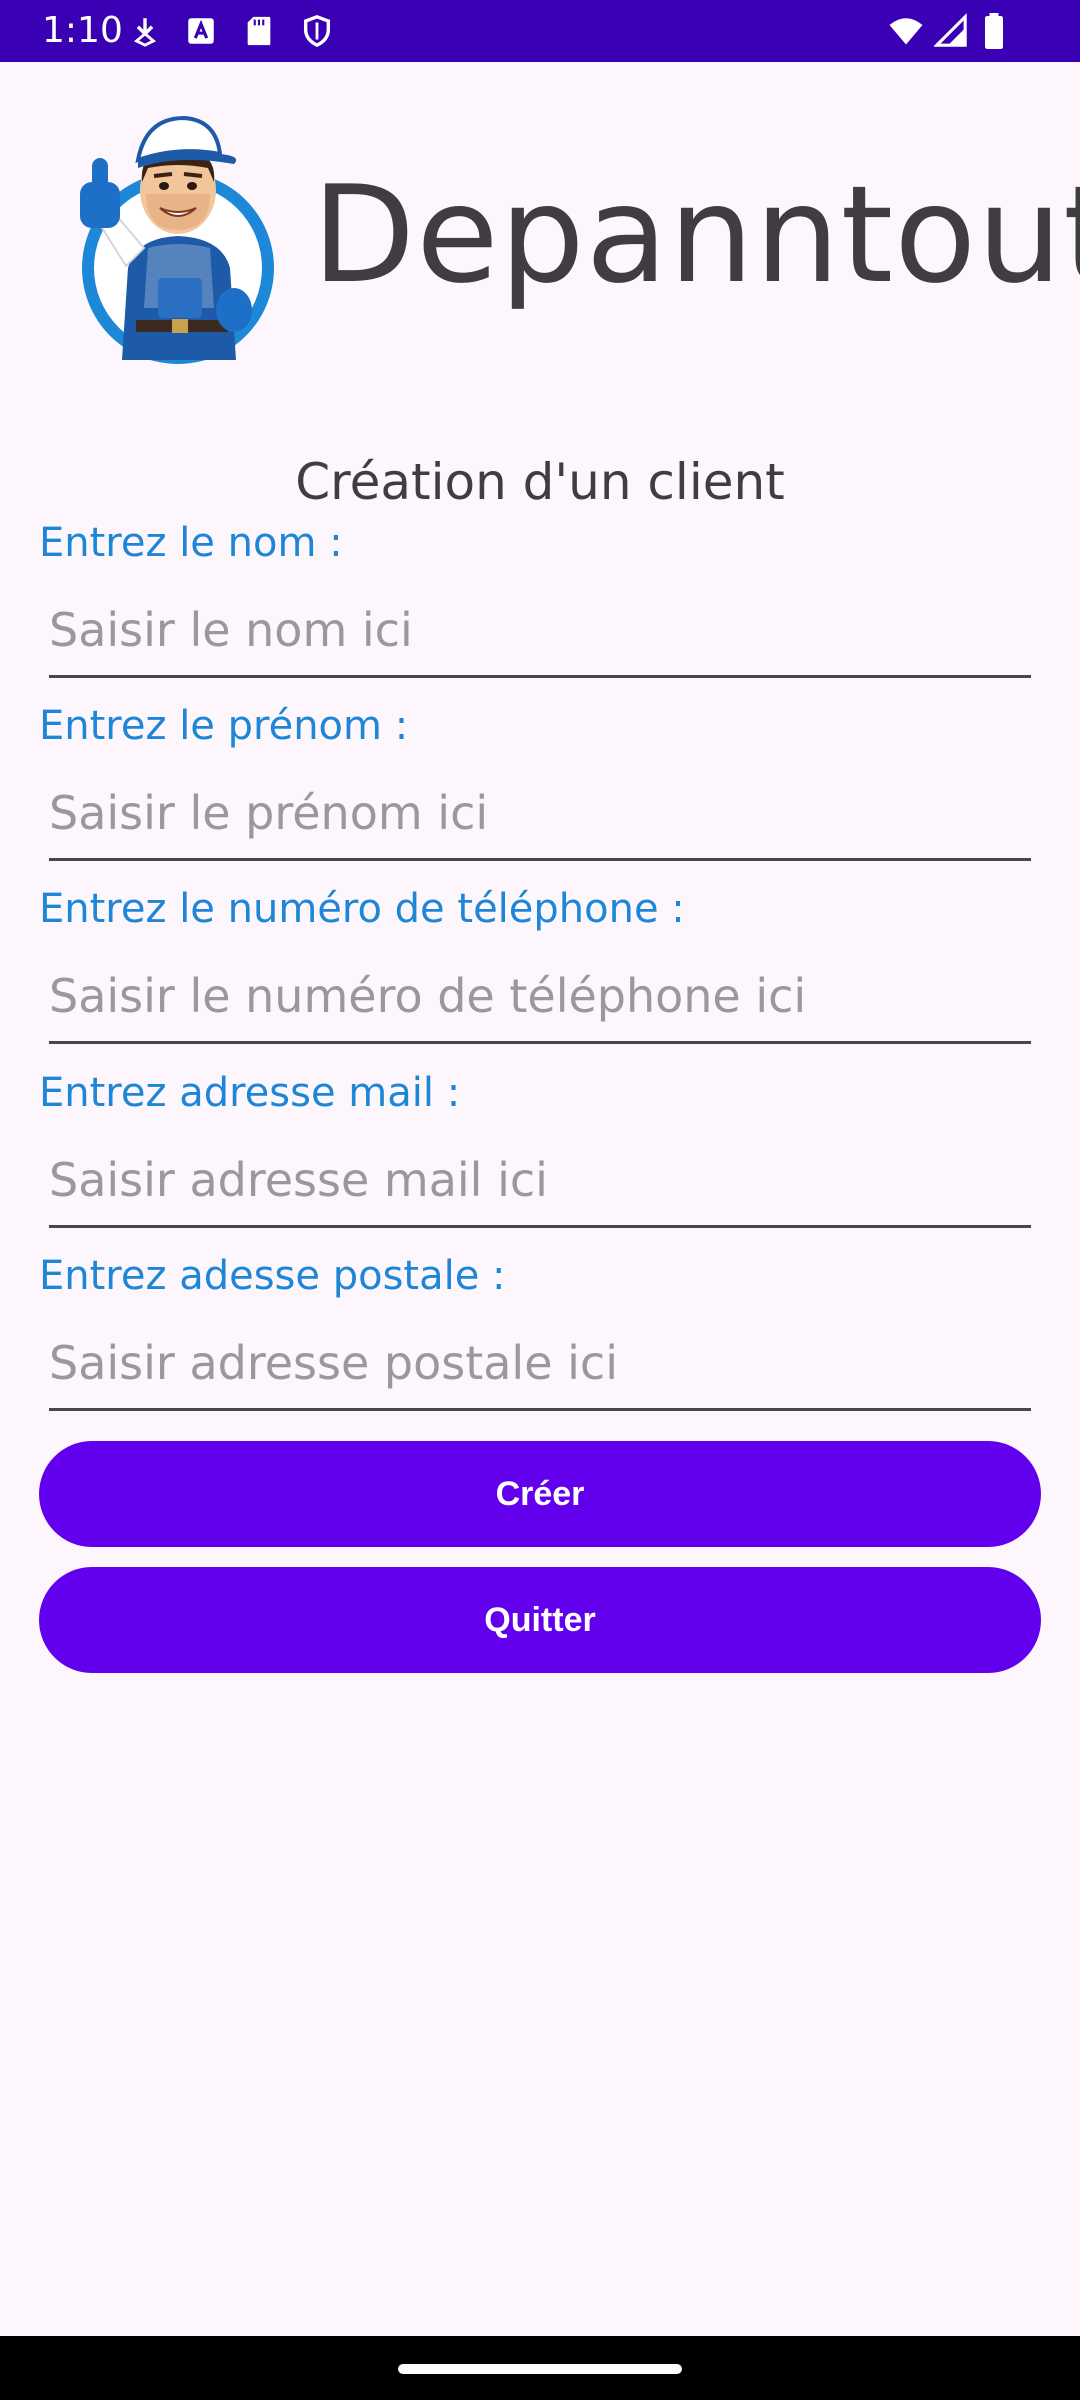 This screenshot has height=2400, width=1080. What do you see at coordinates (540, 631) in the screenshot?
I see `name-input` at bounding box center [540, 631].